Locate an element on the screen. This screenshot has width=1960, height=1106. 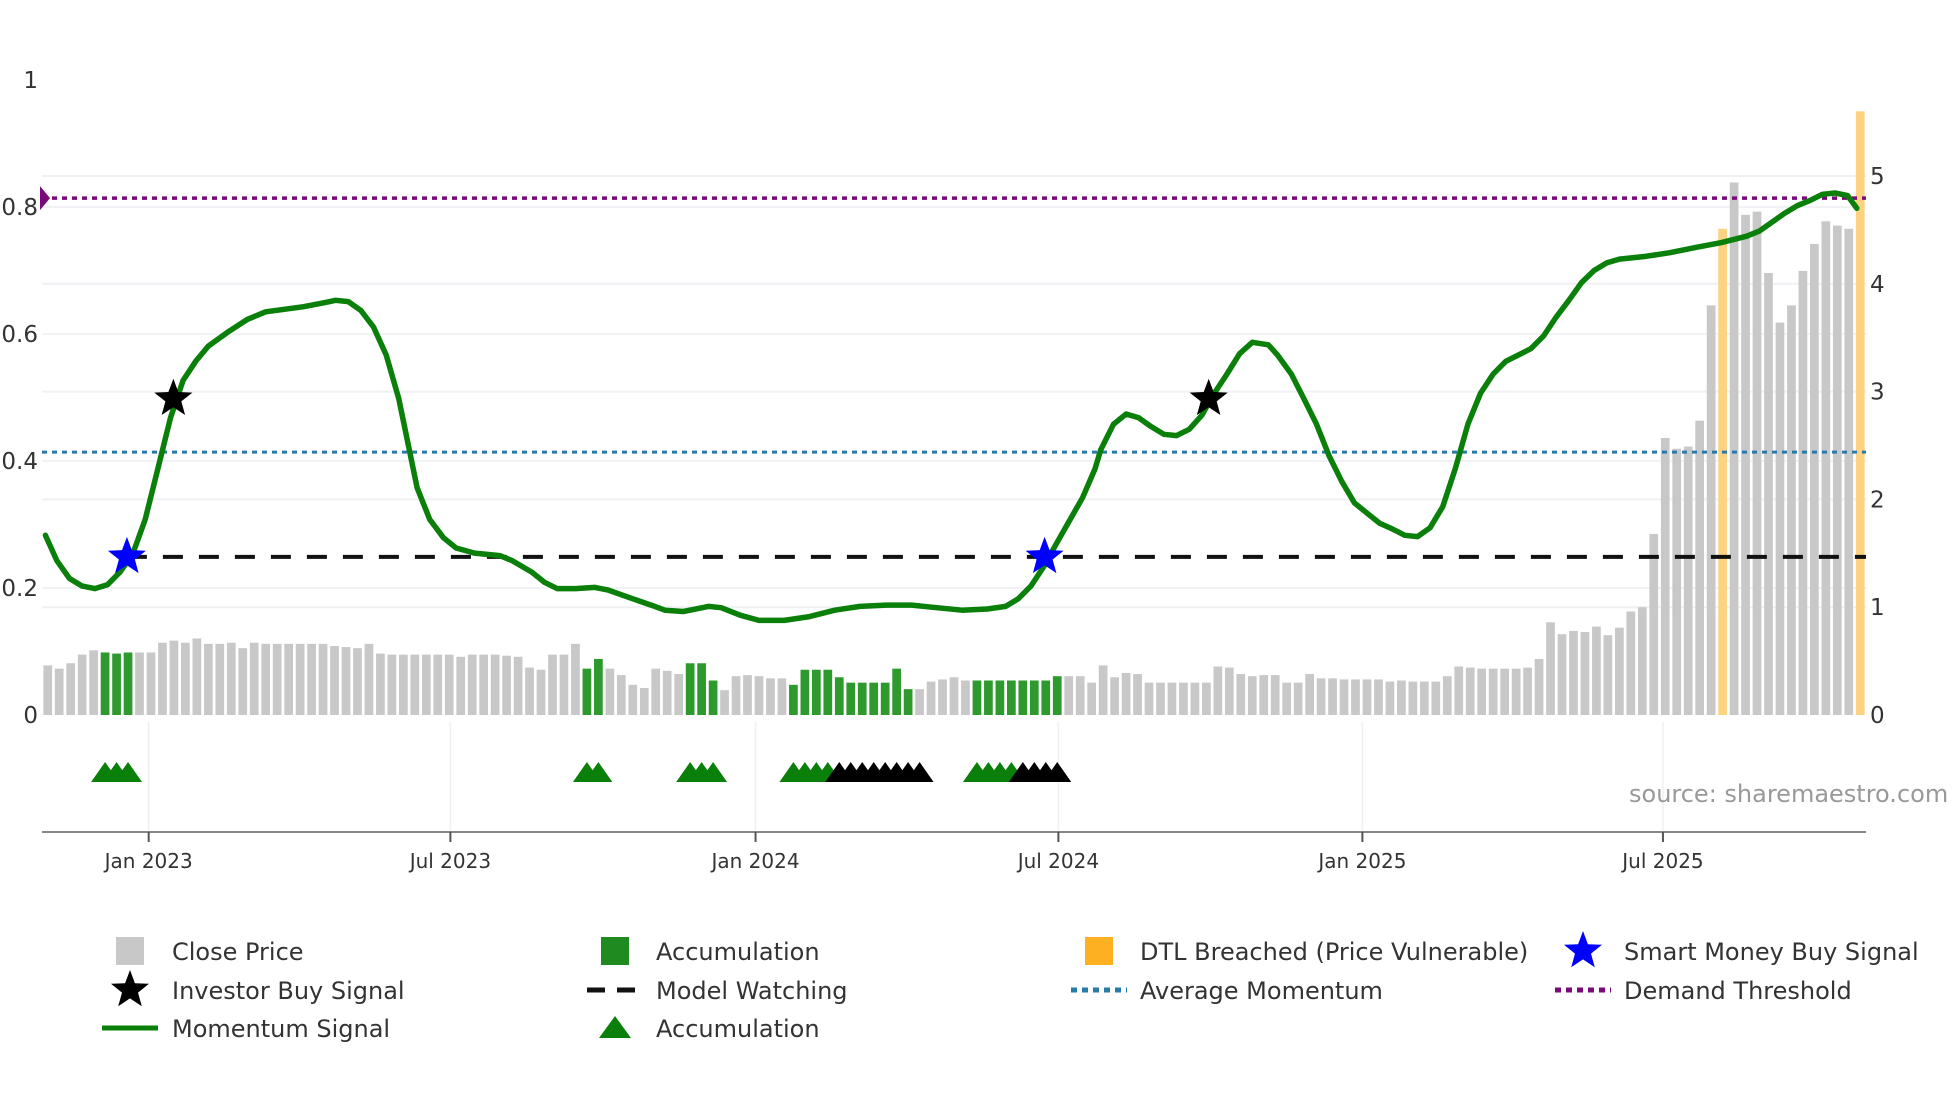
right-y-tick-label: 2 is located at coordinates (1877, 500).